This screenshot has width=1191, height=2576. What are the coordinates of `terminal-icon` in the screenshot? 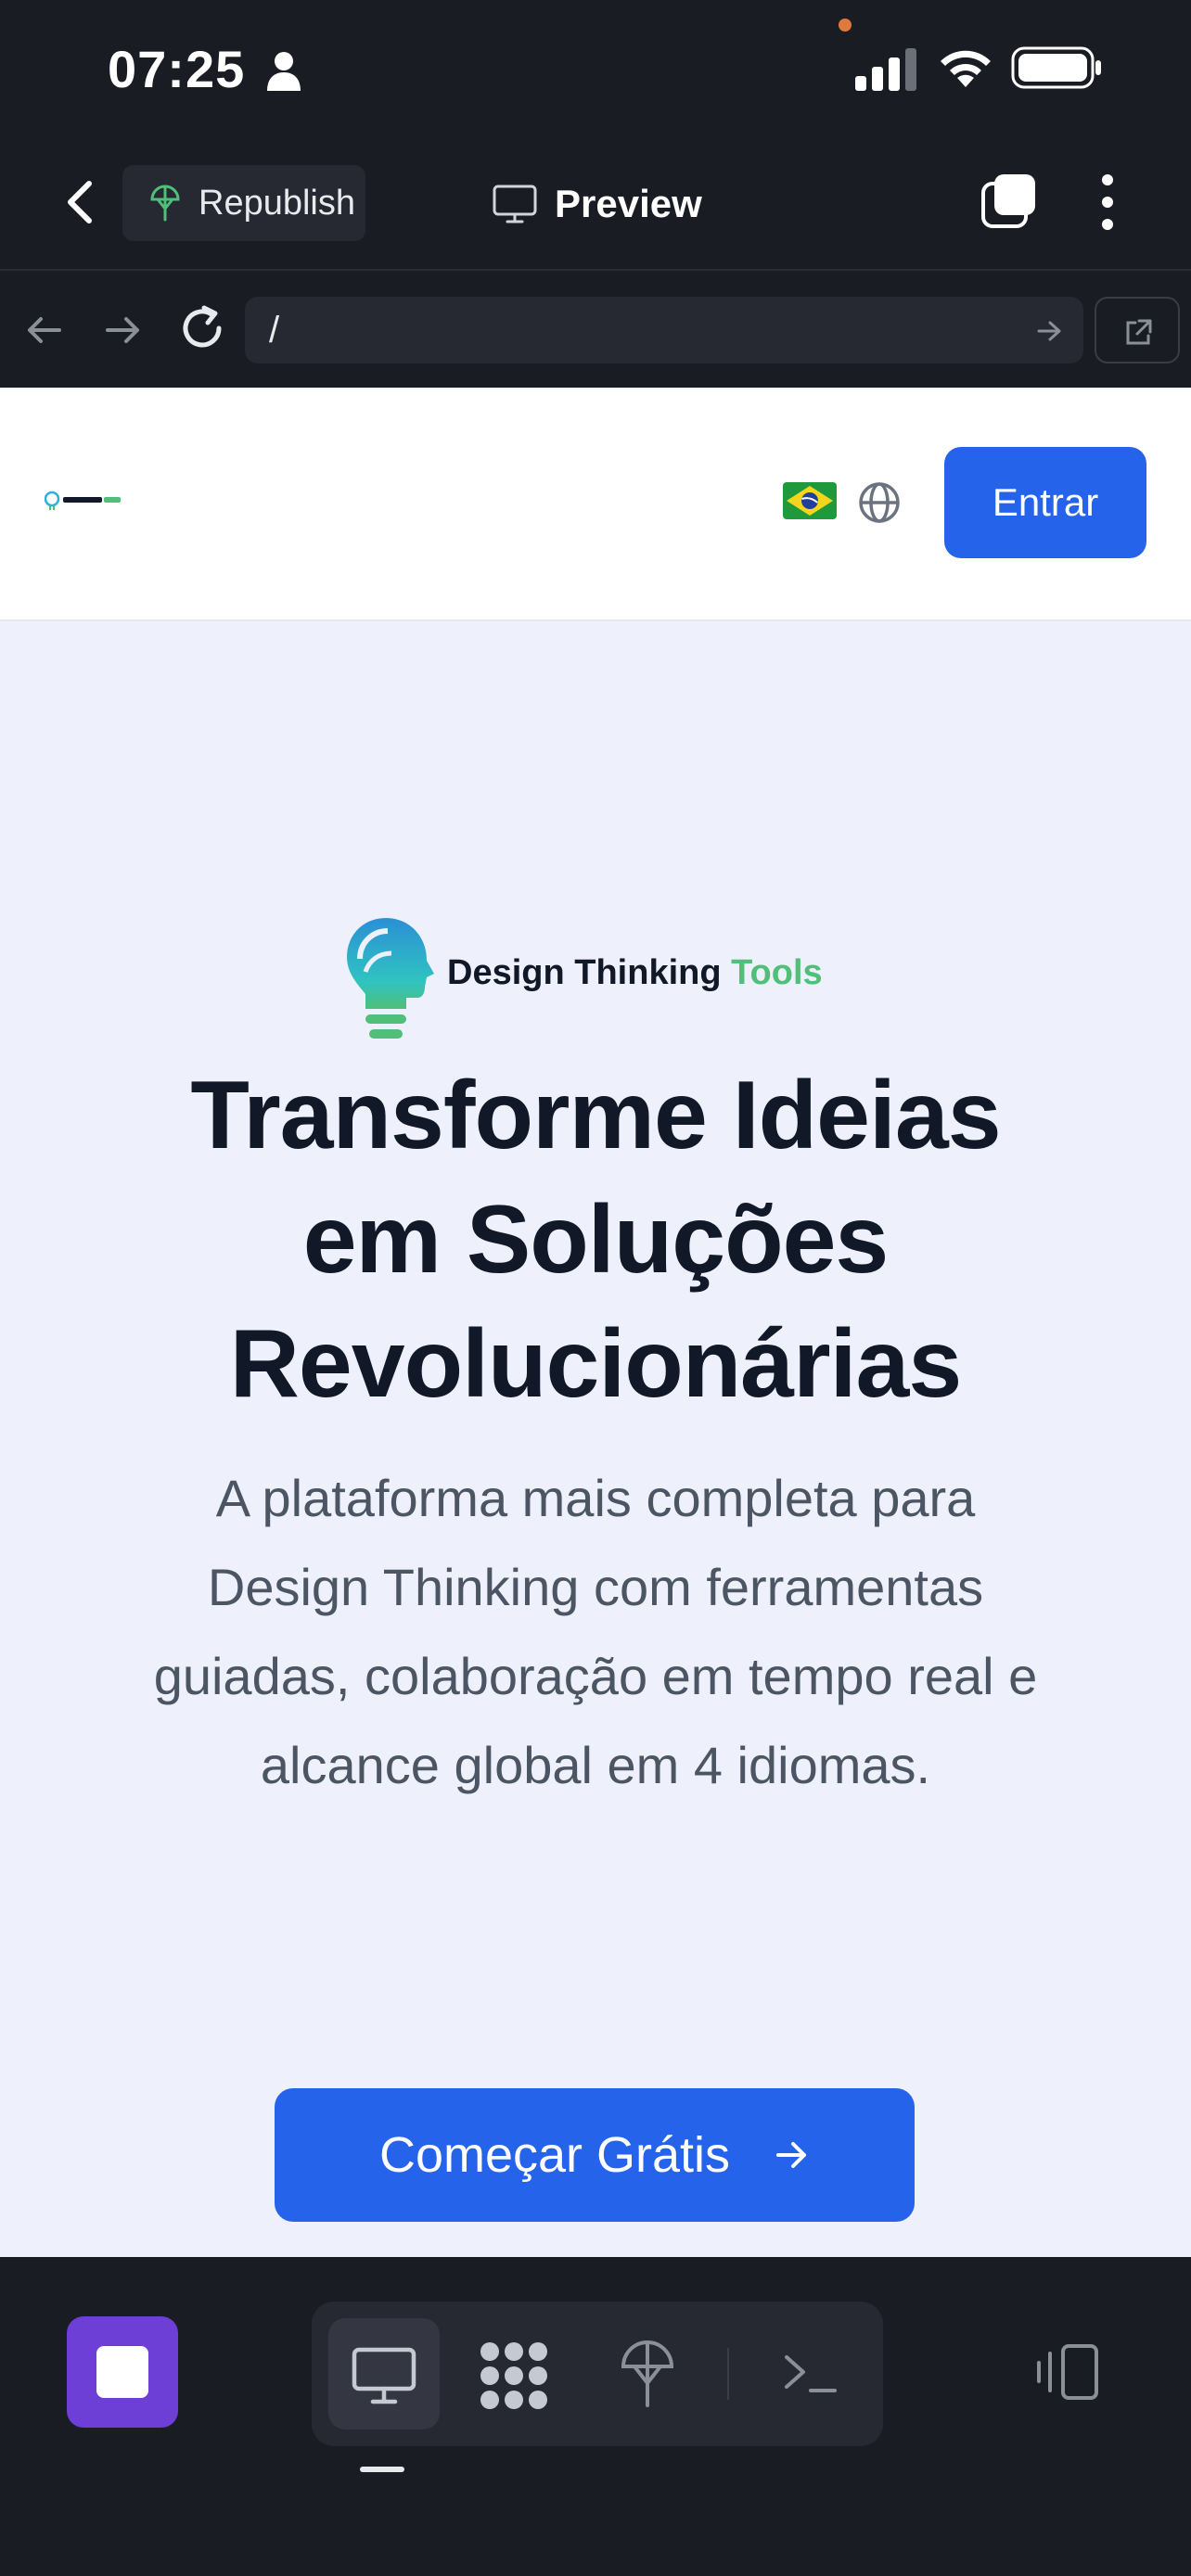 It's located at (811, 2374).